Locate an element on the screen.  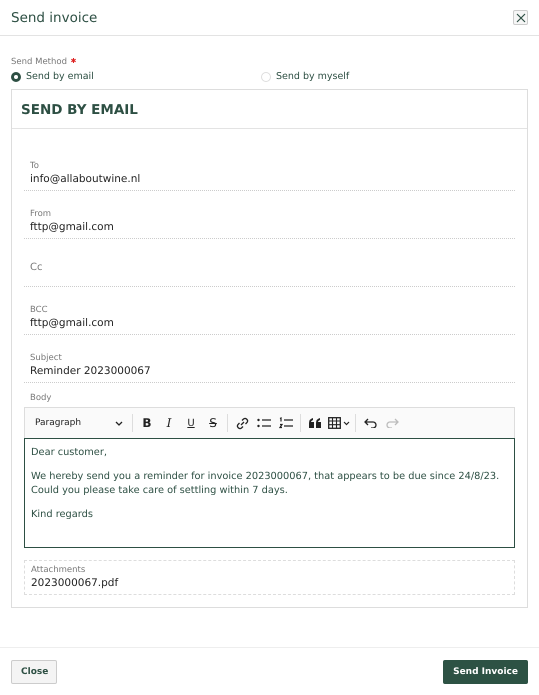
redo-icon is located at coordinates (392, 423).